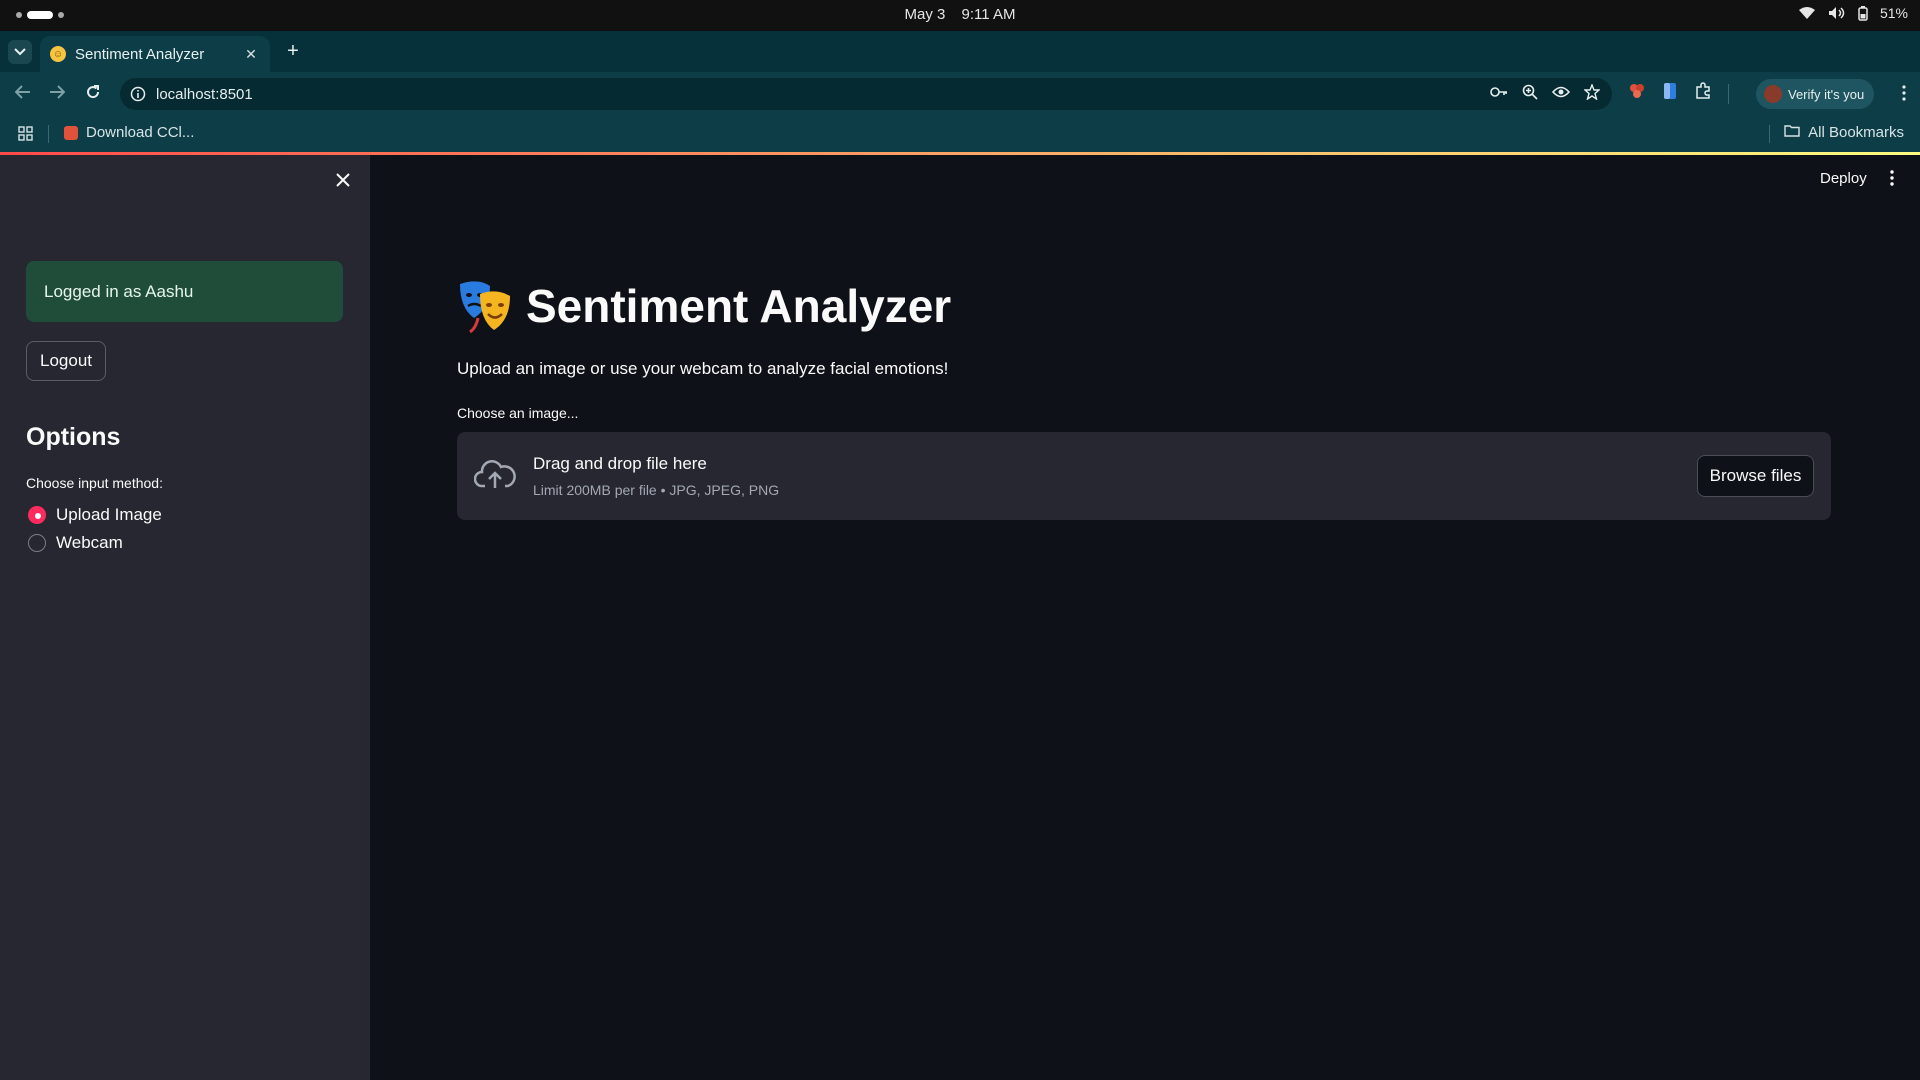 This screenshot has height=1080, width=1920. I want to click on address-bar: localhost:8501, so click(866, 94).